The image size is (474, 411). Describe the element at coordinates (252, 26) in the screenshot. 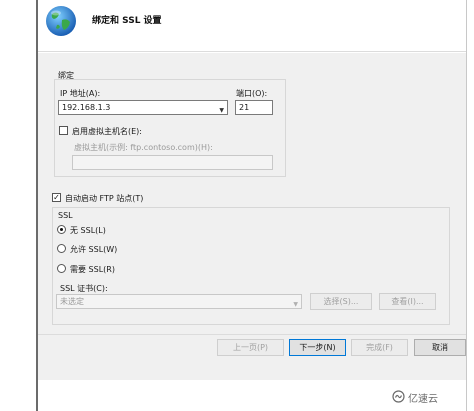

I see `wizard-header` at that location.